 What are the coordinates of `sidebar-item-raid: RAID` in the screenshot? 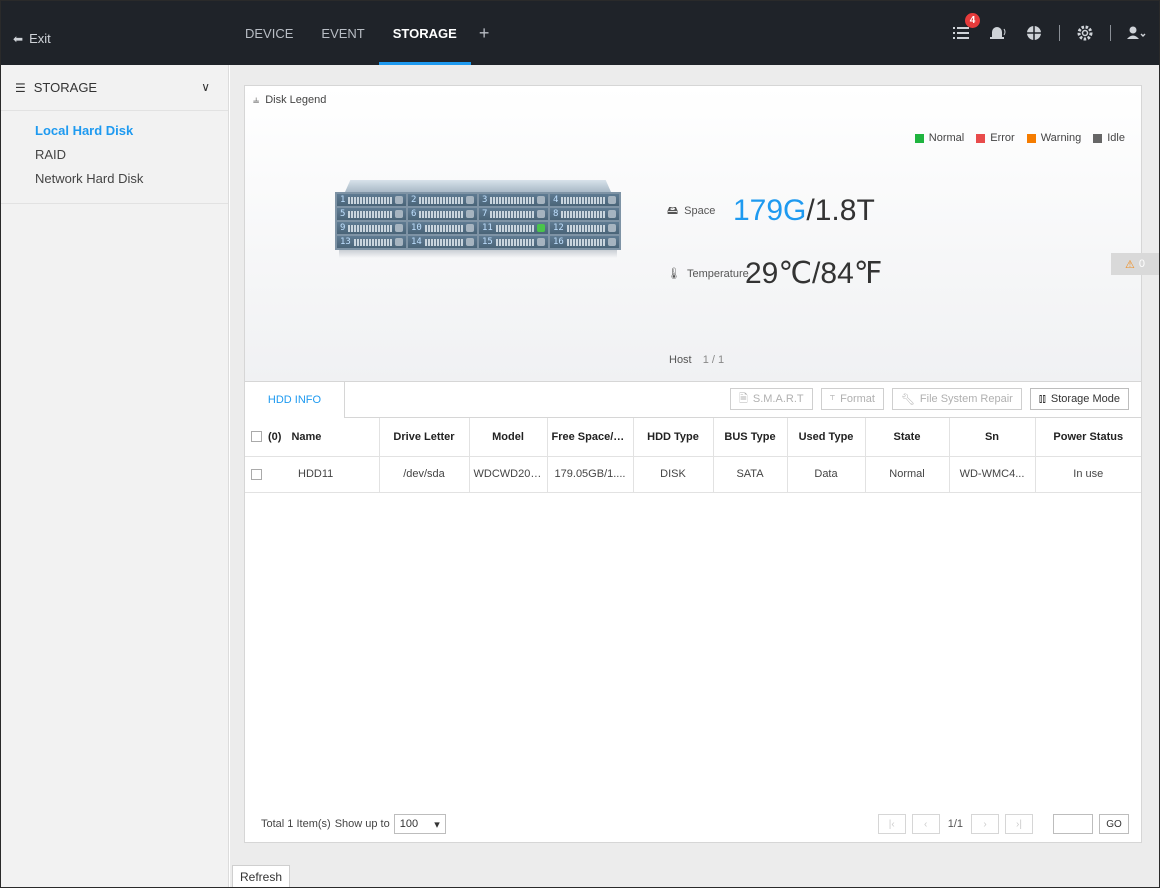 It's located at (114, 155).